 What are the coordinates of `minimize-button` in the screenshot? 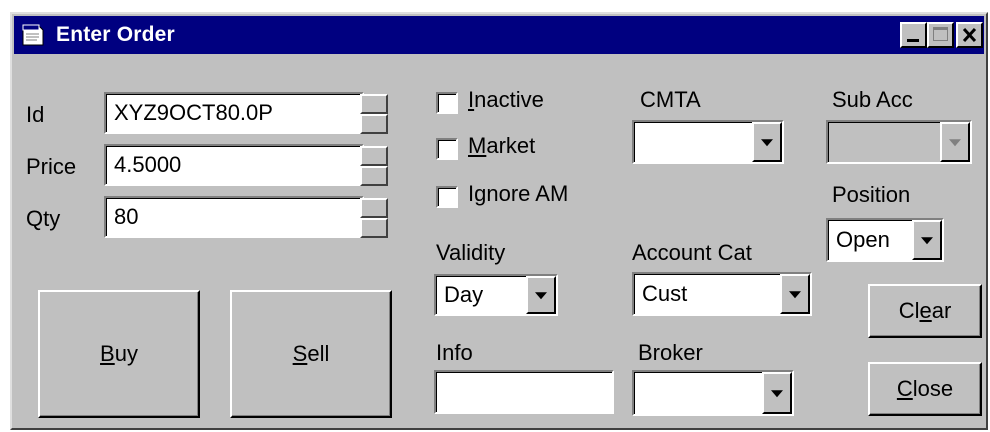 It's located at (913, 35).